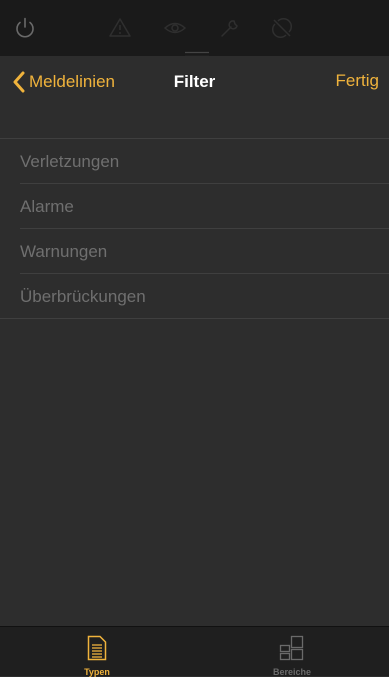 This screenshot has height=677, width=389. I want to click on tab-typen: Typen, so click(97, 652).